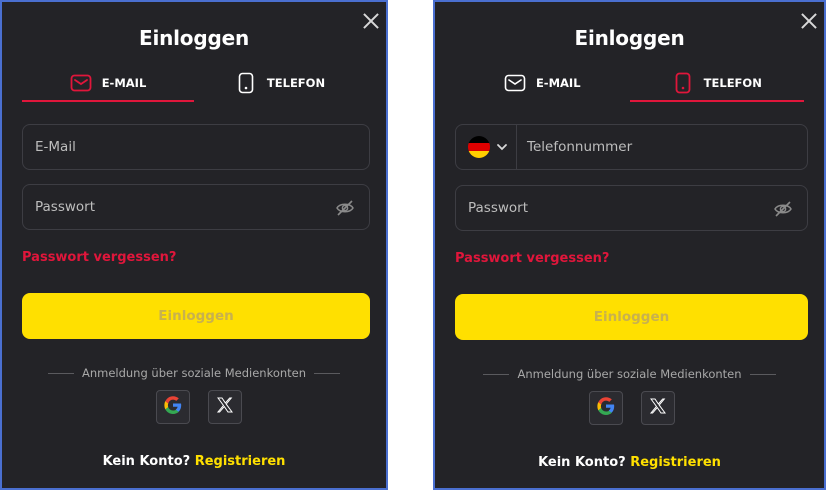  Describe the element at coordinates (55, 147) in the screenshot. I see `email-placeholder: E-Mail` at that location.